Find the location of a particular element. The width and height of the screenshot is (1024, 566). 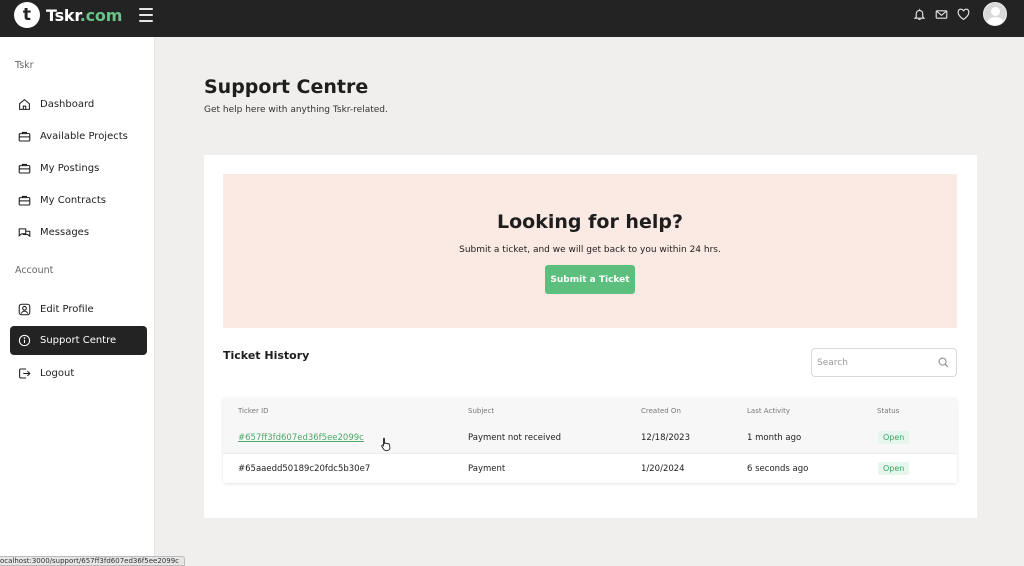

sidebar-item-label: Dashboard is located at coordinates (67, 104).